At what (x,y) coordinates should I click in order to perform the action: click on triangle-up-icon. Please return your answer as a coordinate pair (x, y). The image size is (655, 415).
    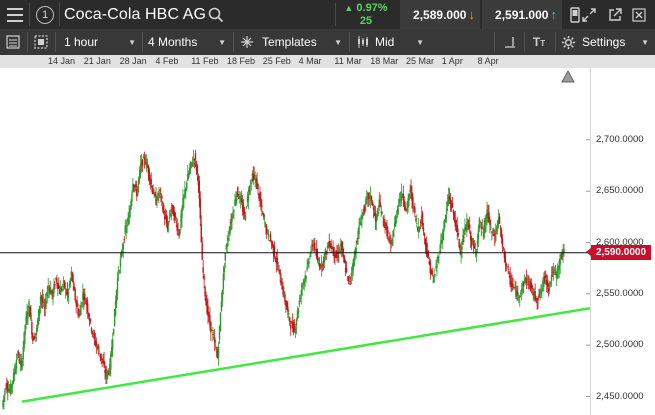
    Looking at the image, I should click on (568, 76).